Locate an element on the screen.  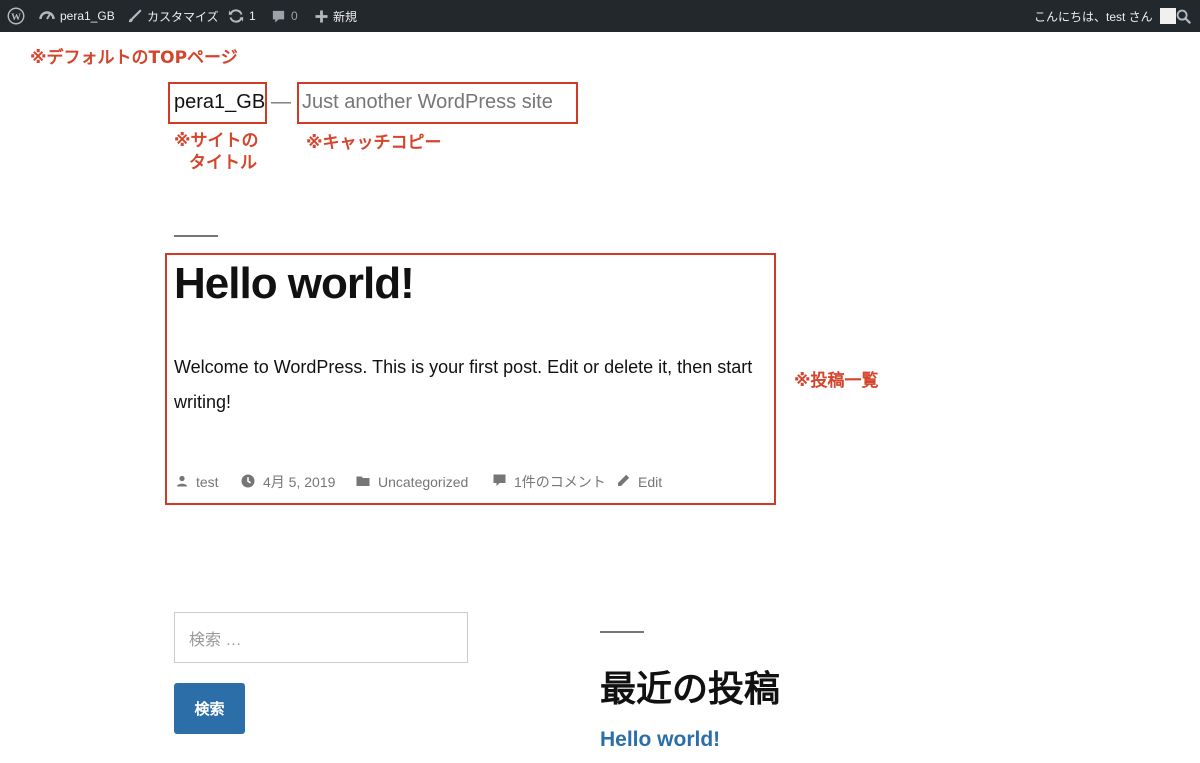
brush-icon is located at coordinates (134, 16).